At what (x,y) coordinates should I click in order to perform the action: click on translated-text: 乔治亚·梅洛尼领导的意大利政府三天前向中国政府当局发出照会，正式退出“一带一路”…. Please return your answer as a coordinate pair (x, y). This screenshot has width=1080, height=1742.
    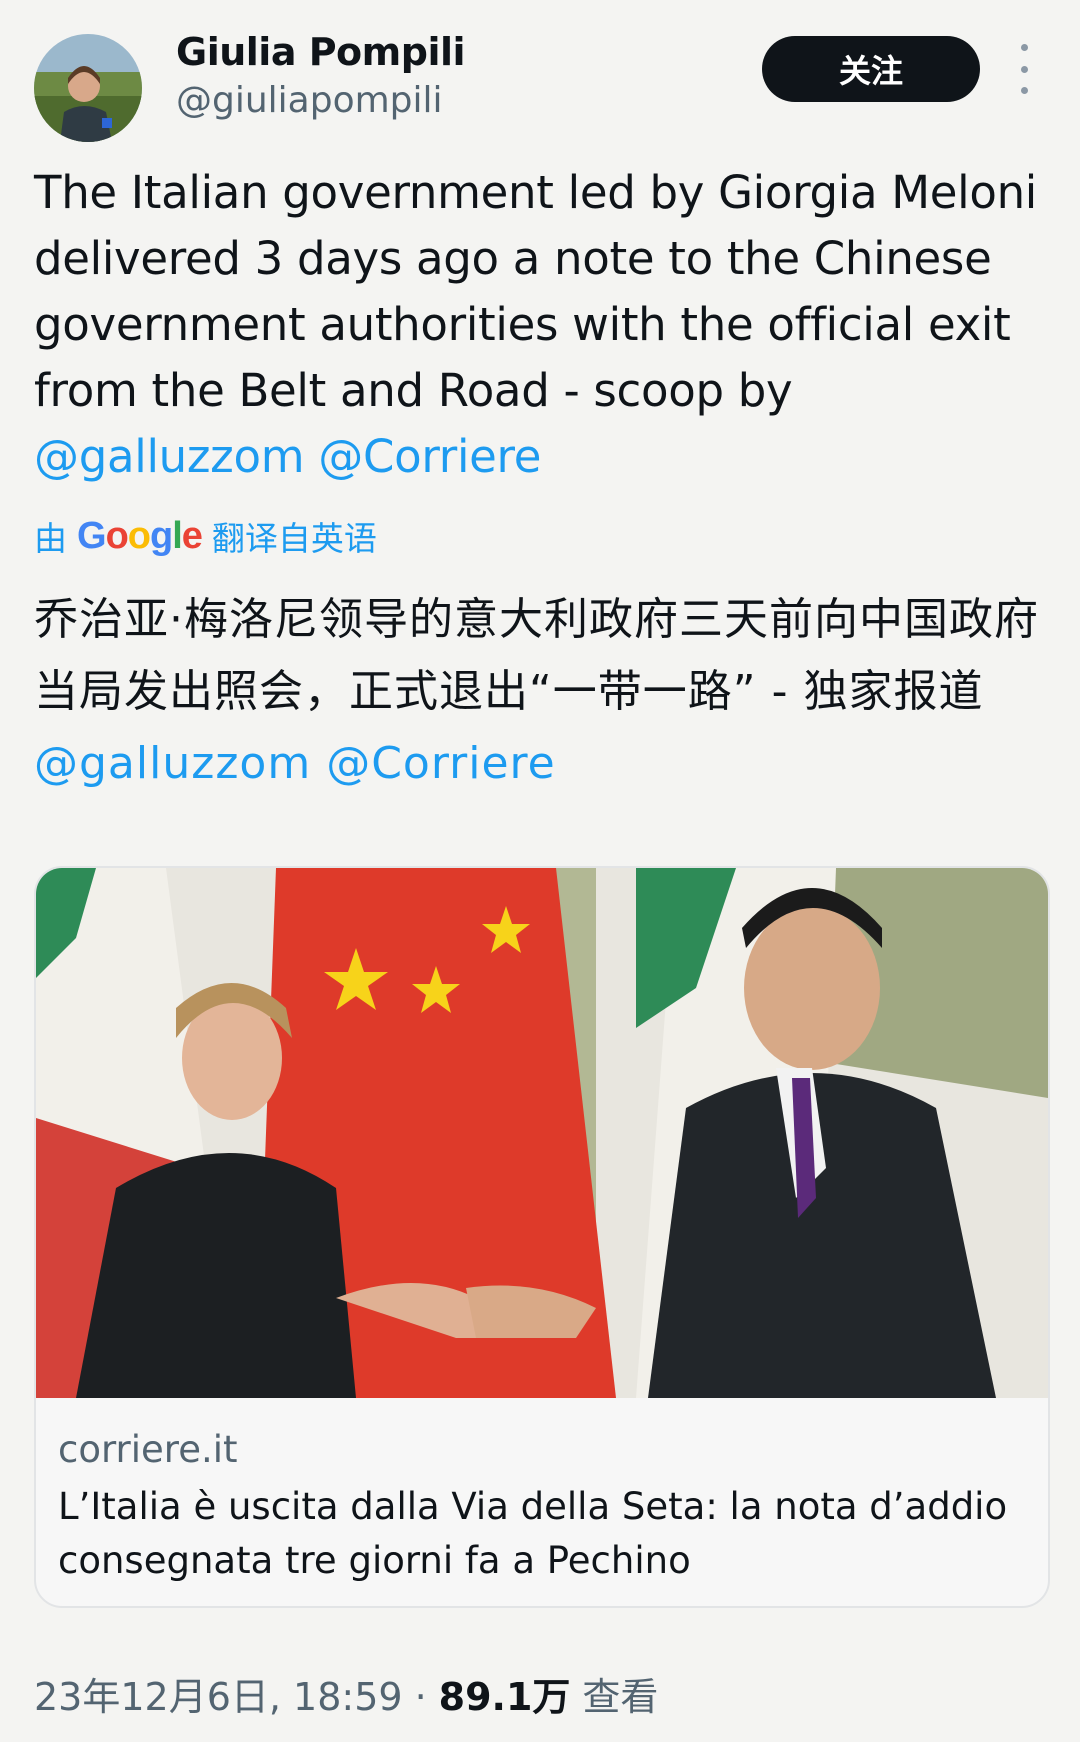
    Looking at the image, I should click on (544, 692).